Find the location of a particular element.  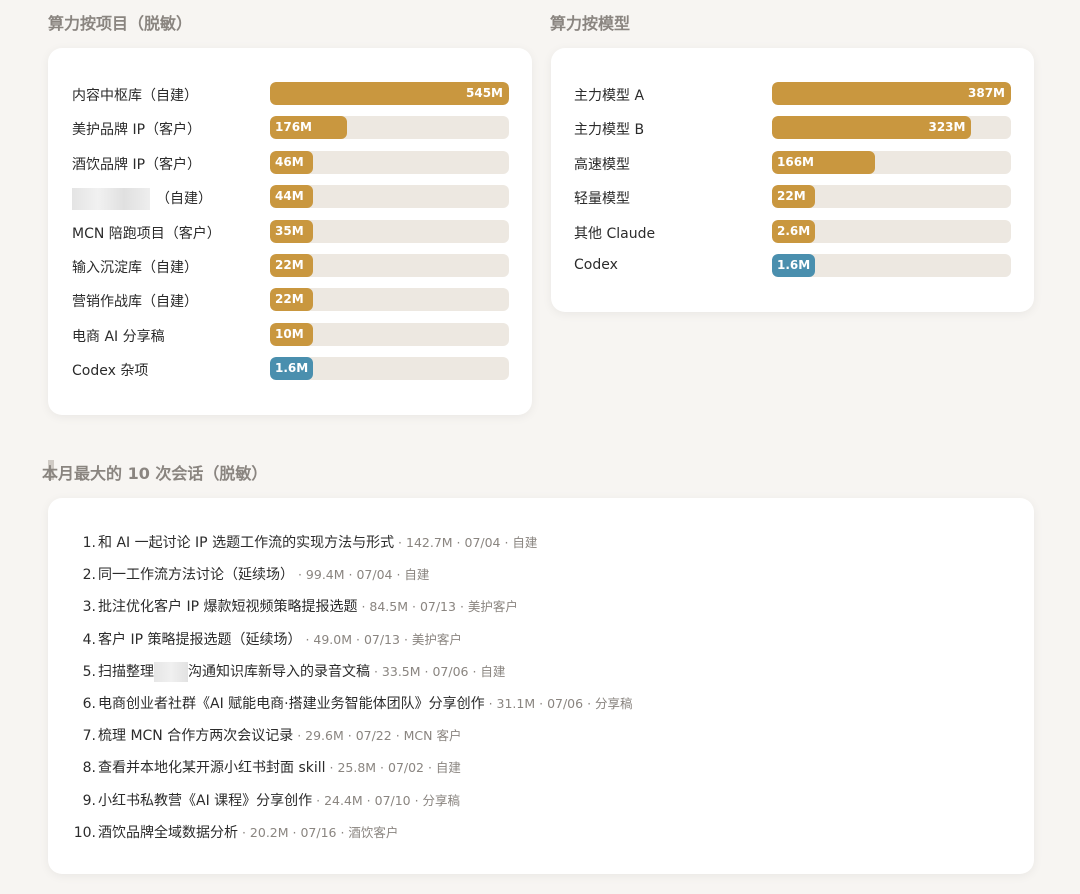

bar-category-label: 输入沉淀库（自建） is located at coordinates (135, 267).